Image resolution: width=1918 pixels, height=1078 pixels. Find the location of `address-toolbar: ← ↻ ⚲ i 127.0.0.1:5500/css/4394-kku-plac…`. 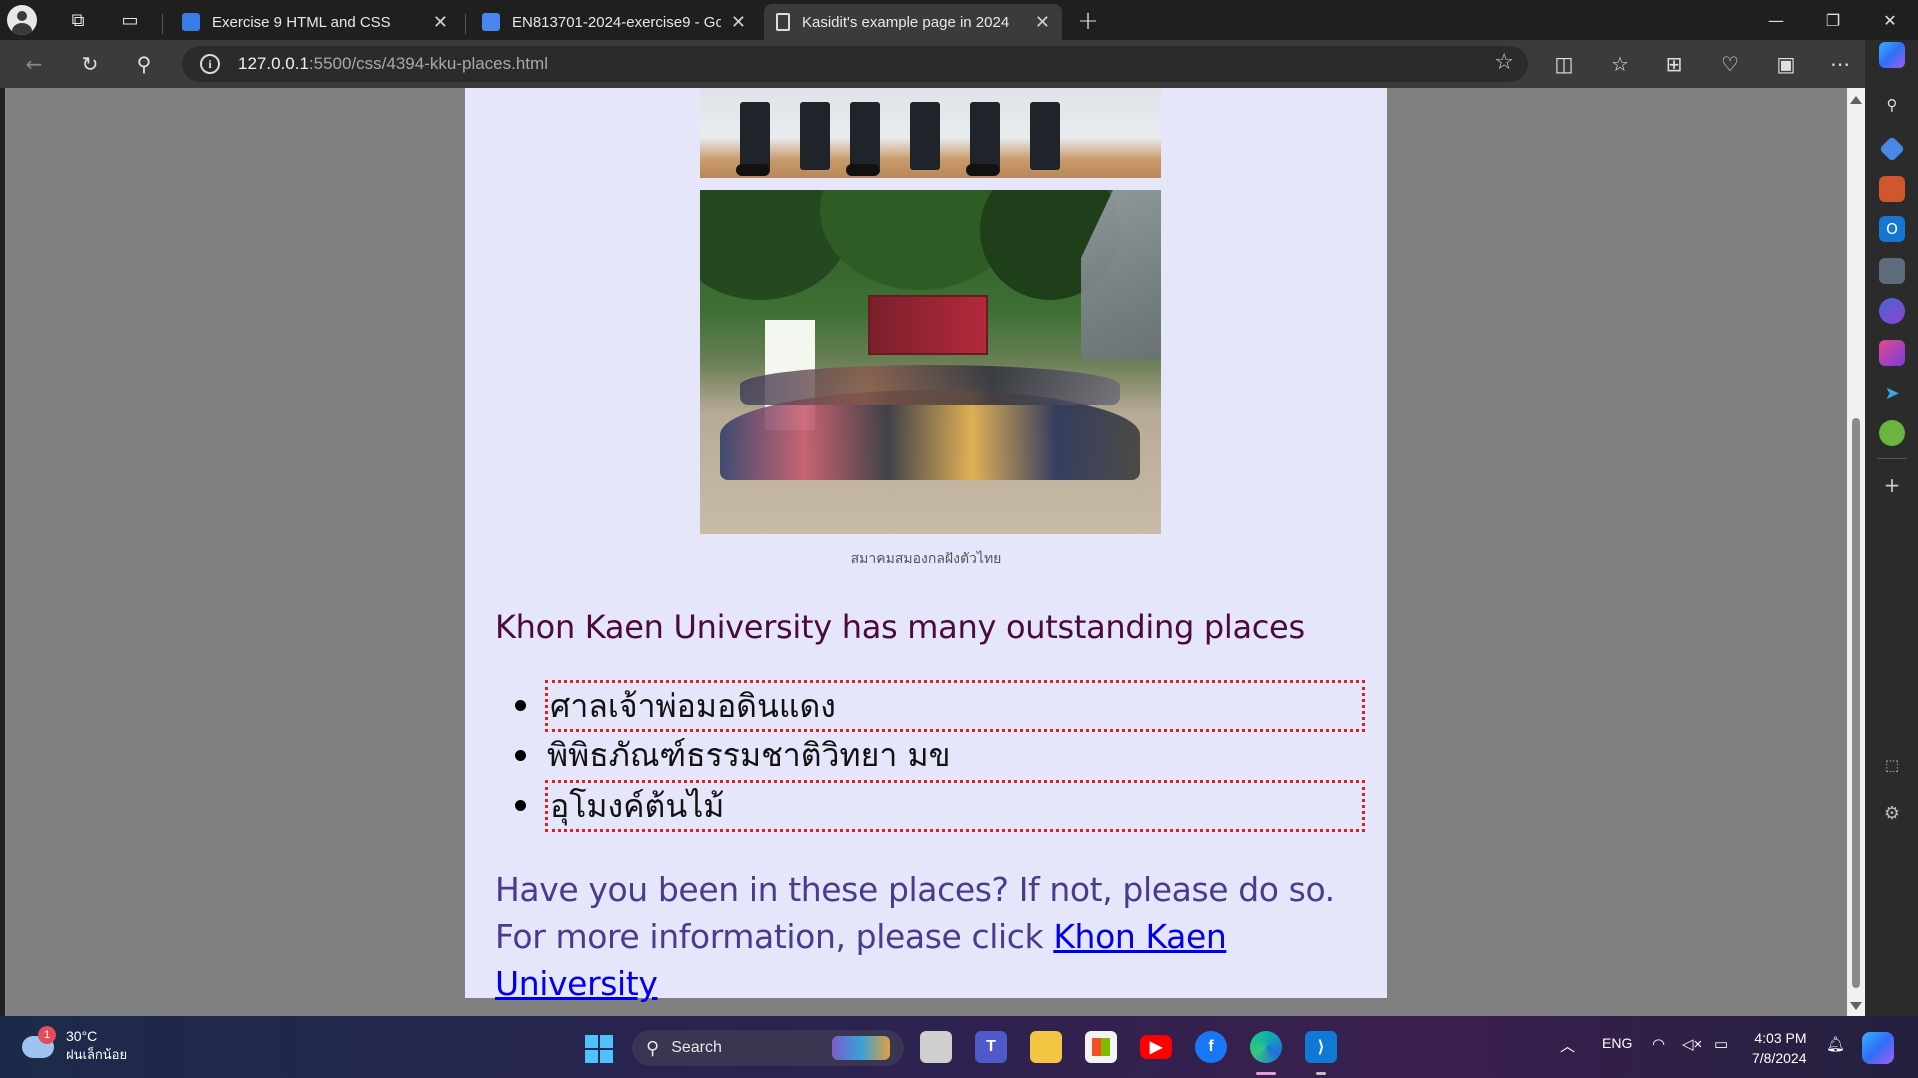

address-toolbar: ← ↻ ⚲ i 127.0.0.1:5500/css/4394-kku-plac… is located at coordinates (959, 64).